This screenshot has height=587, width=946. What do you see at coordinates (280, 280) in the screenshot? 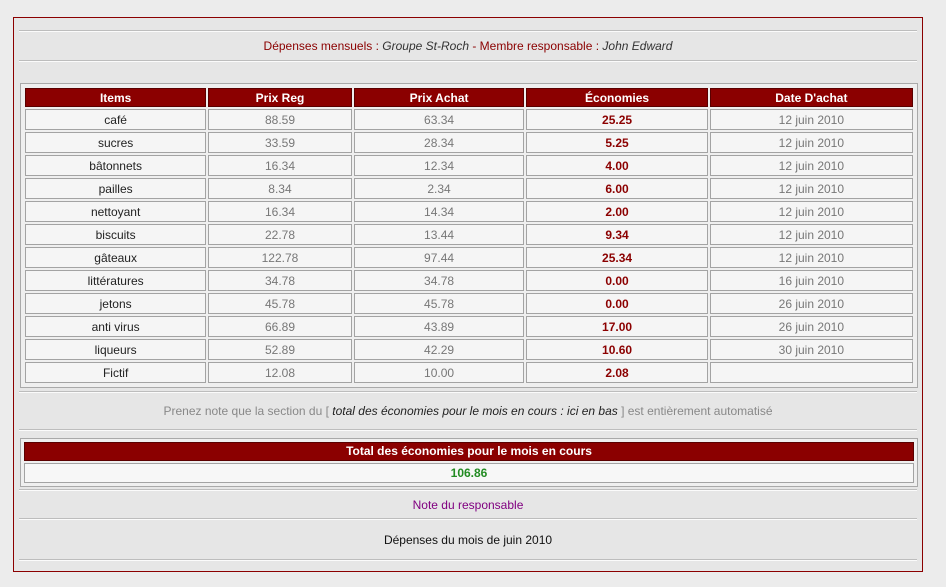
I see `cell-prix-reg: 34.78` at bounding box center [280, 280].